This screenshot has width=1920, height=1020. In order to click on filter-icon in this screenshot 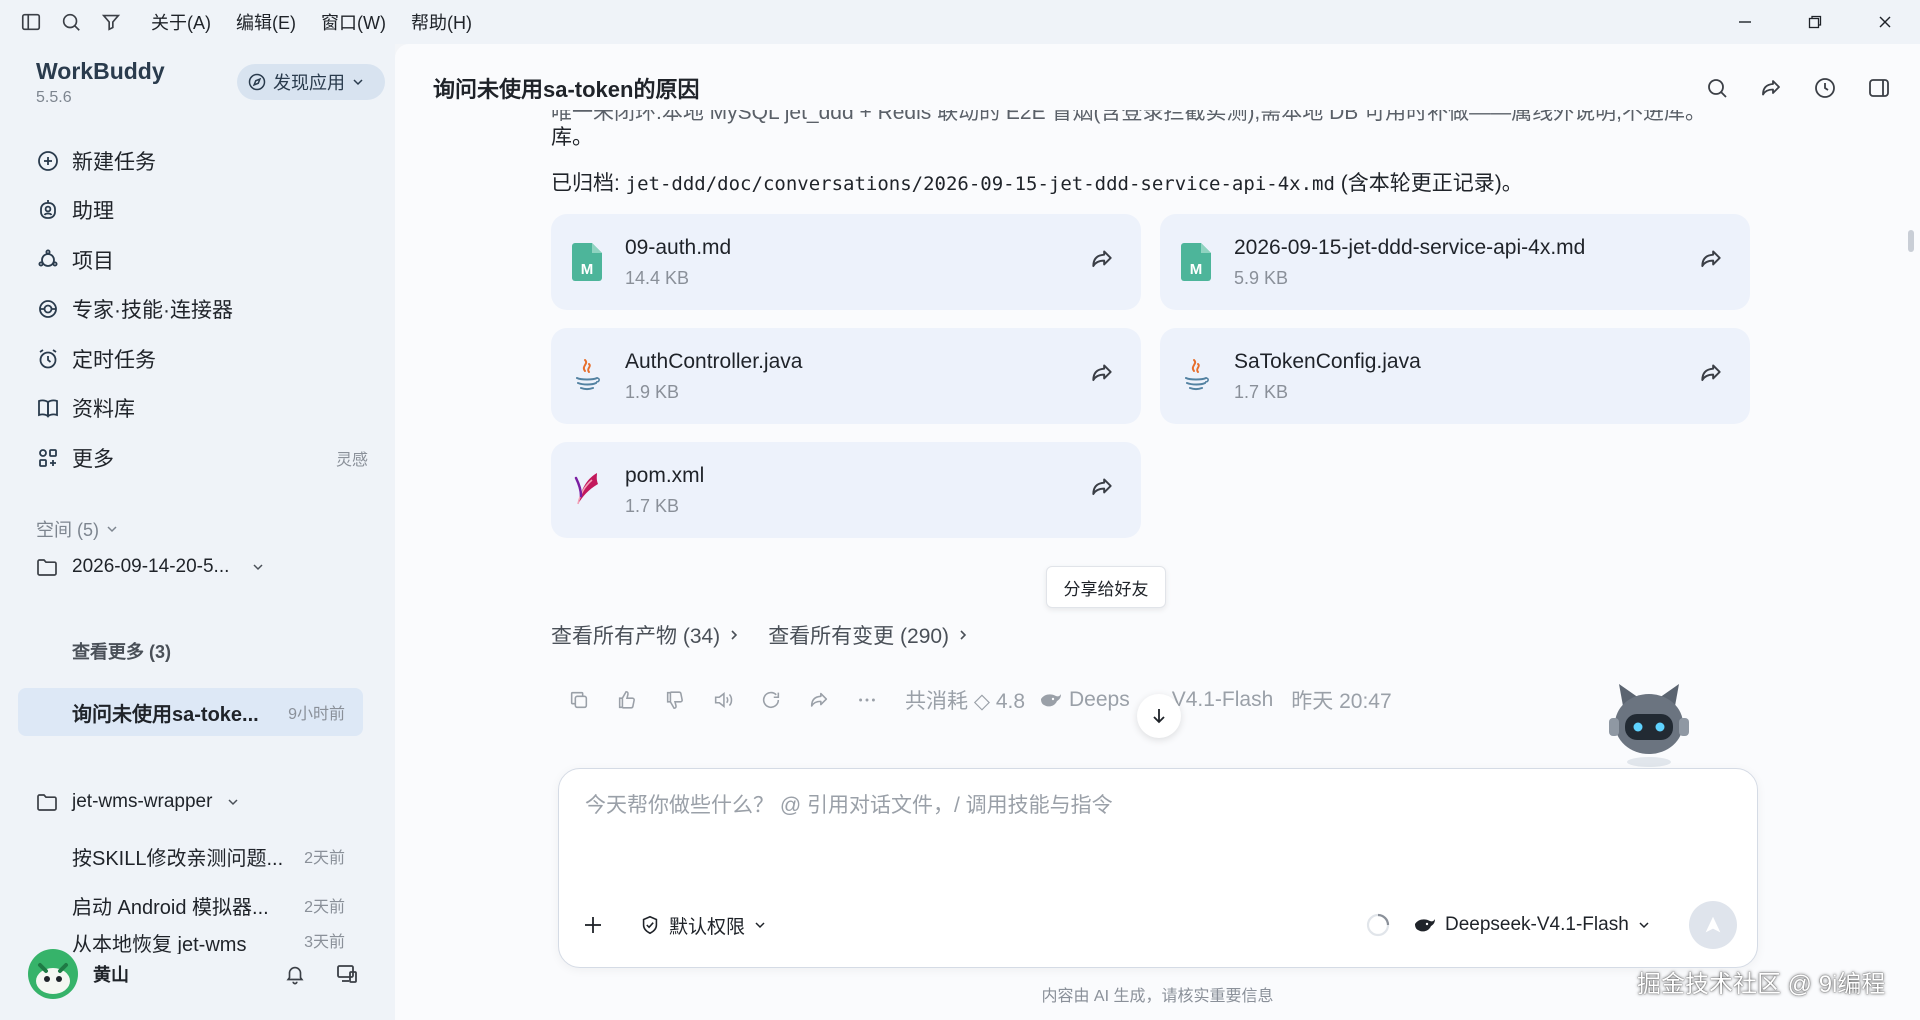, I will do `click(111, 22)`.